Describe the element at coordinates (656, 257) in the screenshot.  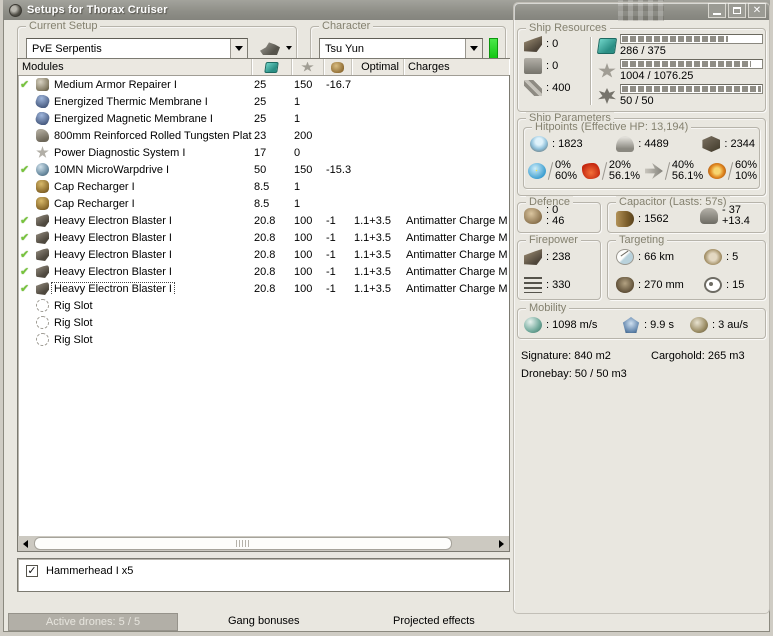
I see `targeting-range-value: : 66 km` at that location.